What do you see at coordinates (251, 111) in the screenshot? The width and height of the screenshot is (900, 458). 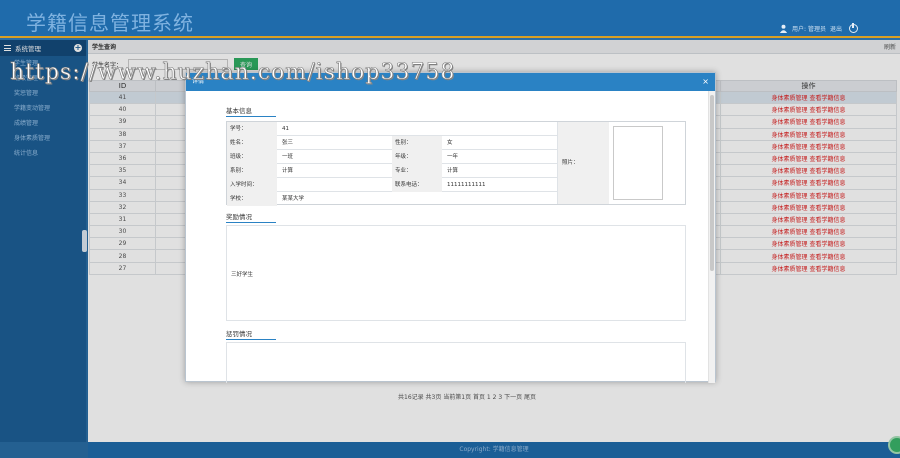 I see `section-title-basic: 基本信息` at bounding box center [251, 111].